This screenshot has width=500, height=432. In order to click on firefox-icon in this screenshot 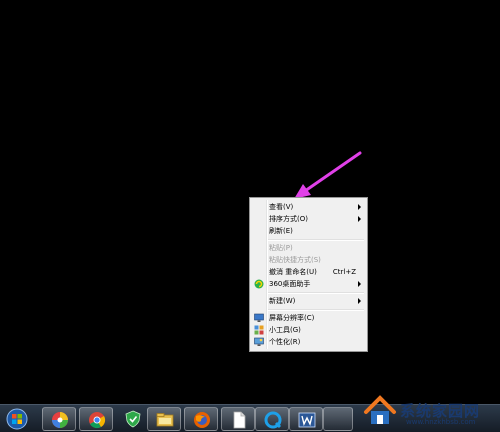, I will do `click(202, 420)`.